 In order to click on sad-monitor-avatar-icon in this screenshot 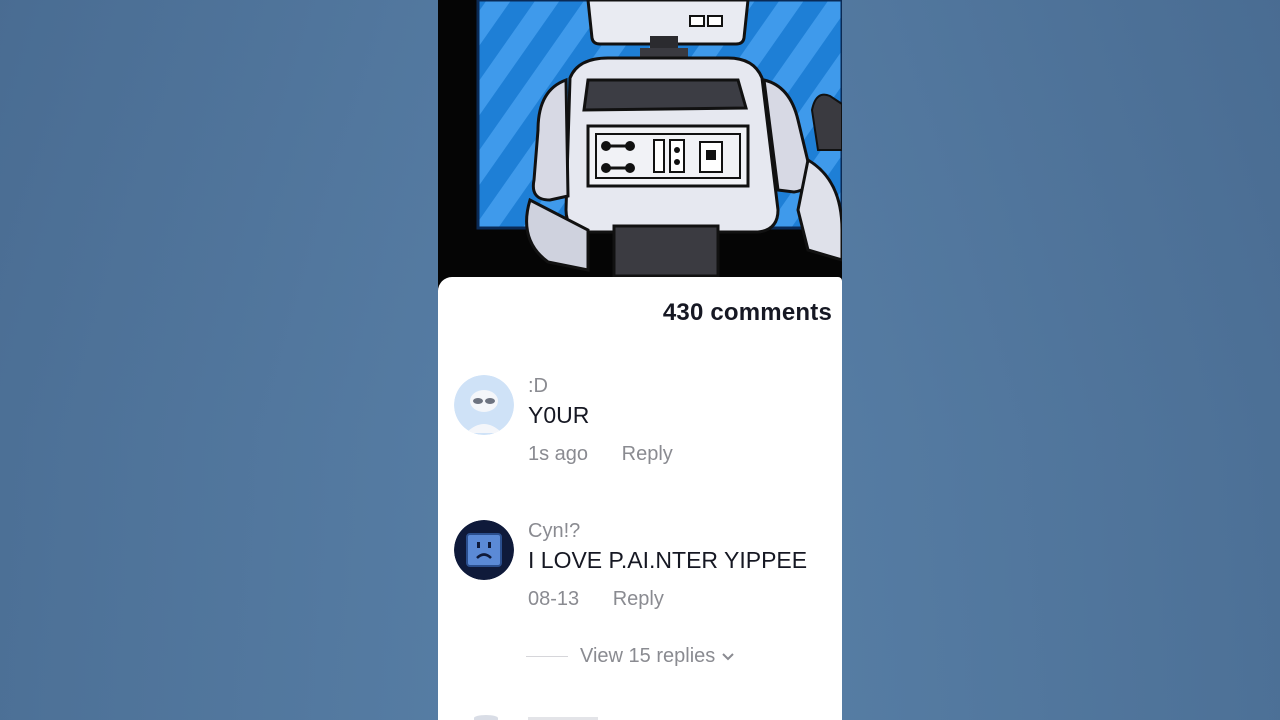, I will do `click(484, 550)`.